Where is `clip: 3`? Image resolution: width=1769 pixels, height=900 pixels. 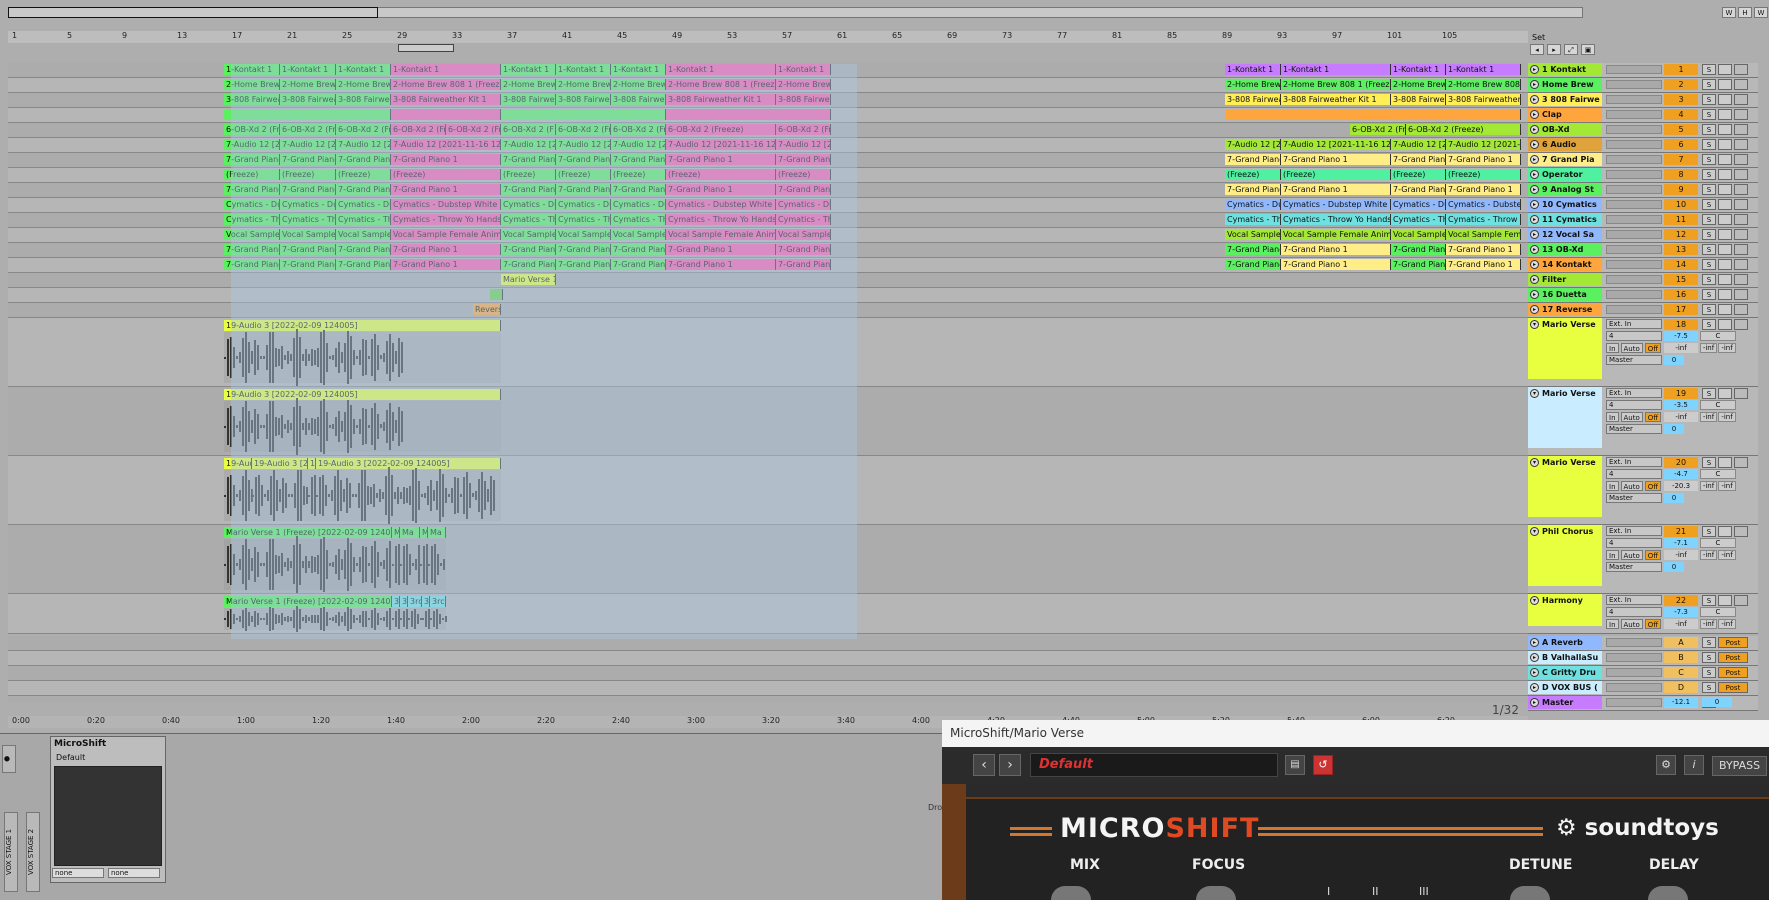
clip: 3 is located at coordinates (426, 601).